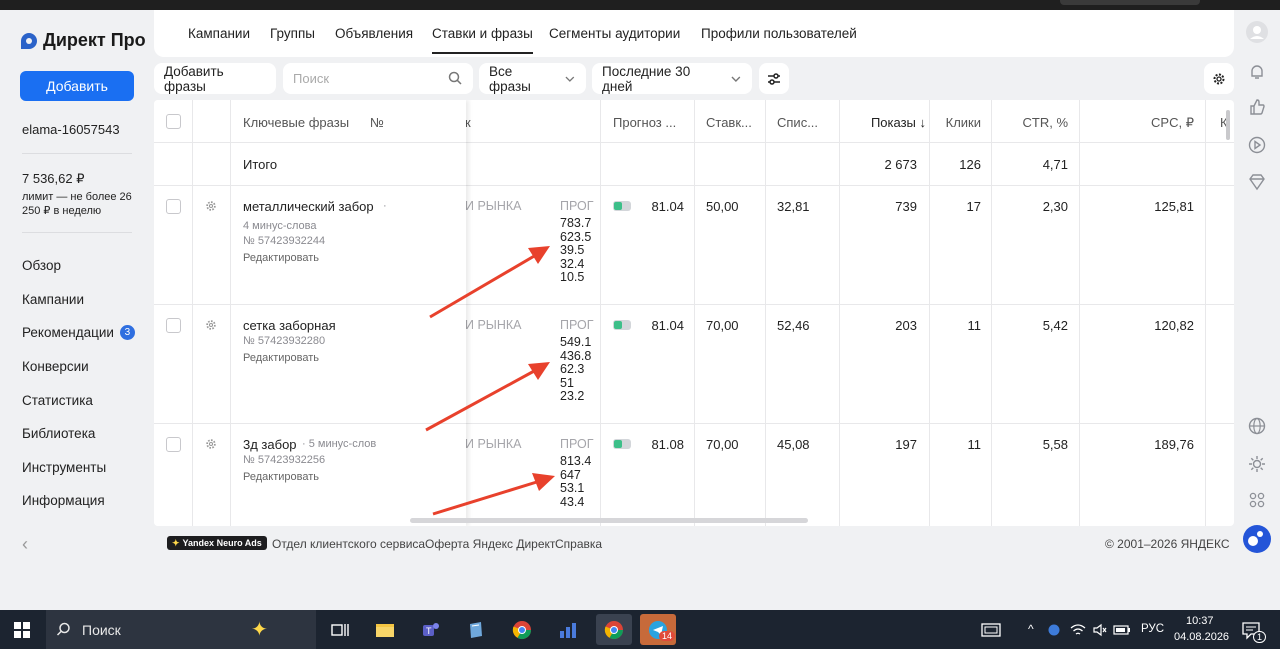 The height and width of the screenshot is (649, 1280). I want to click on keyword-text: 3д забор, so click(270, 444).